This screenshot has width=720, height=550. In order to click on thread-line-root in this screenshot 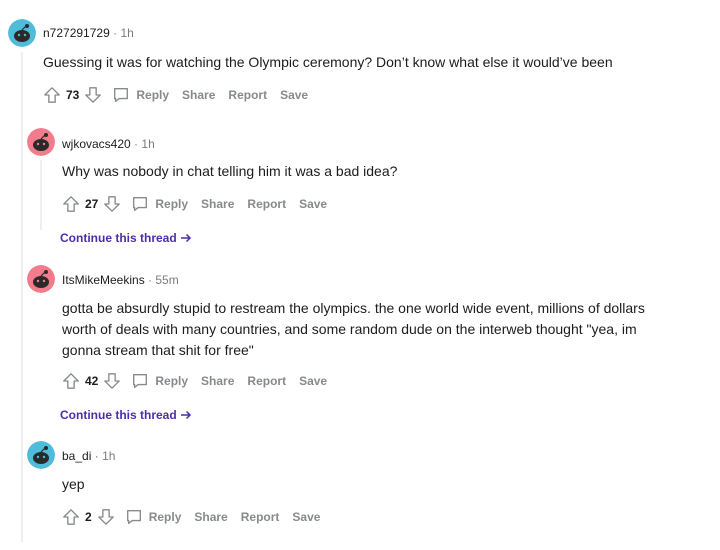, I will do `click(22, 297)`.